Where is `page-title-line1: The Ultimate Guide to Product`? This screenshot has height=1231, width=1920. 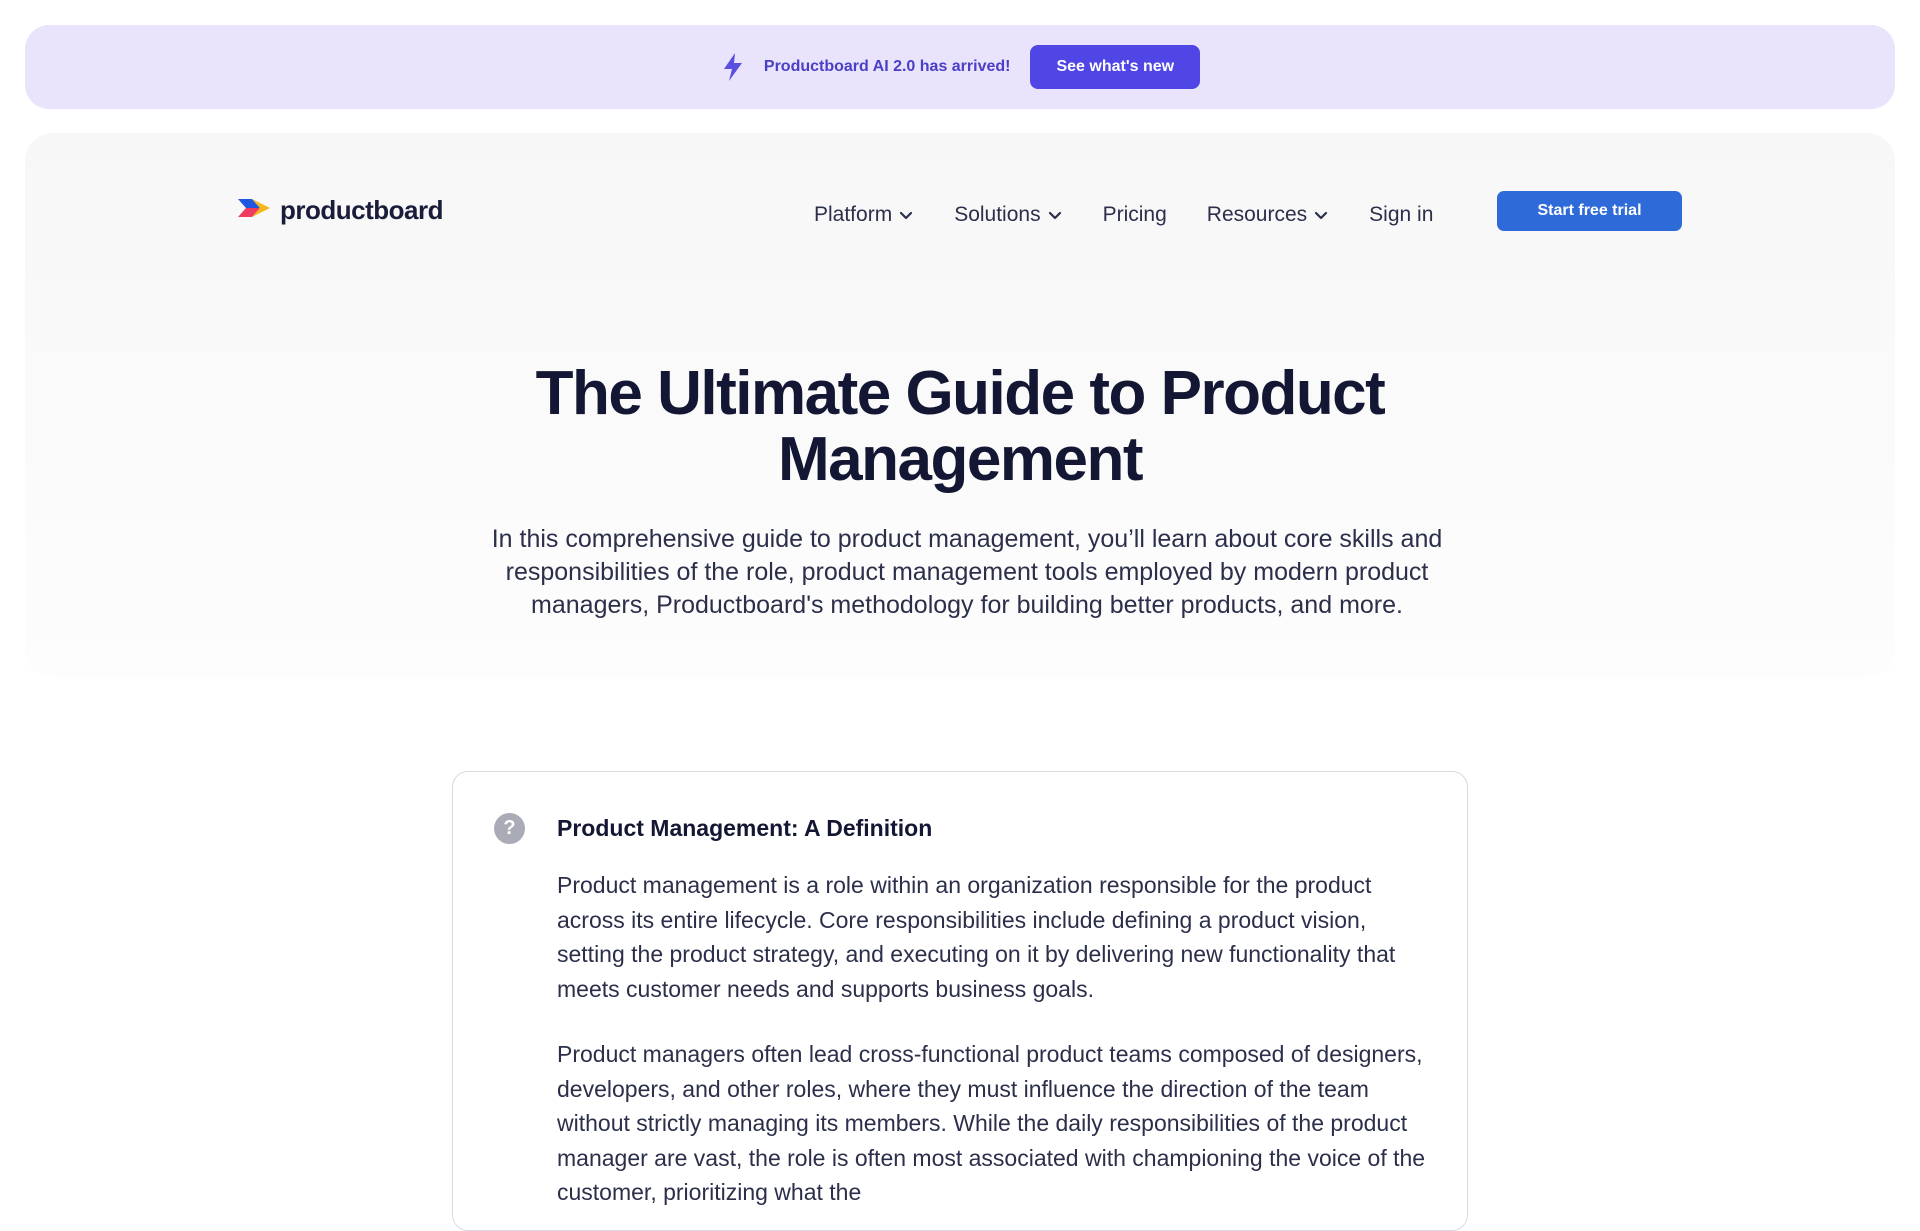
page-title-line1: The Ultimate Guide to Product is located at coordinates (960, 393).